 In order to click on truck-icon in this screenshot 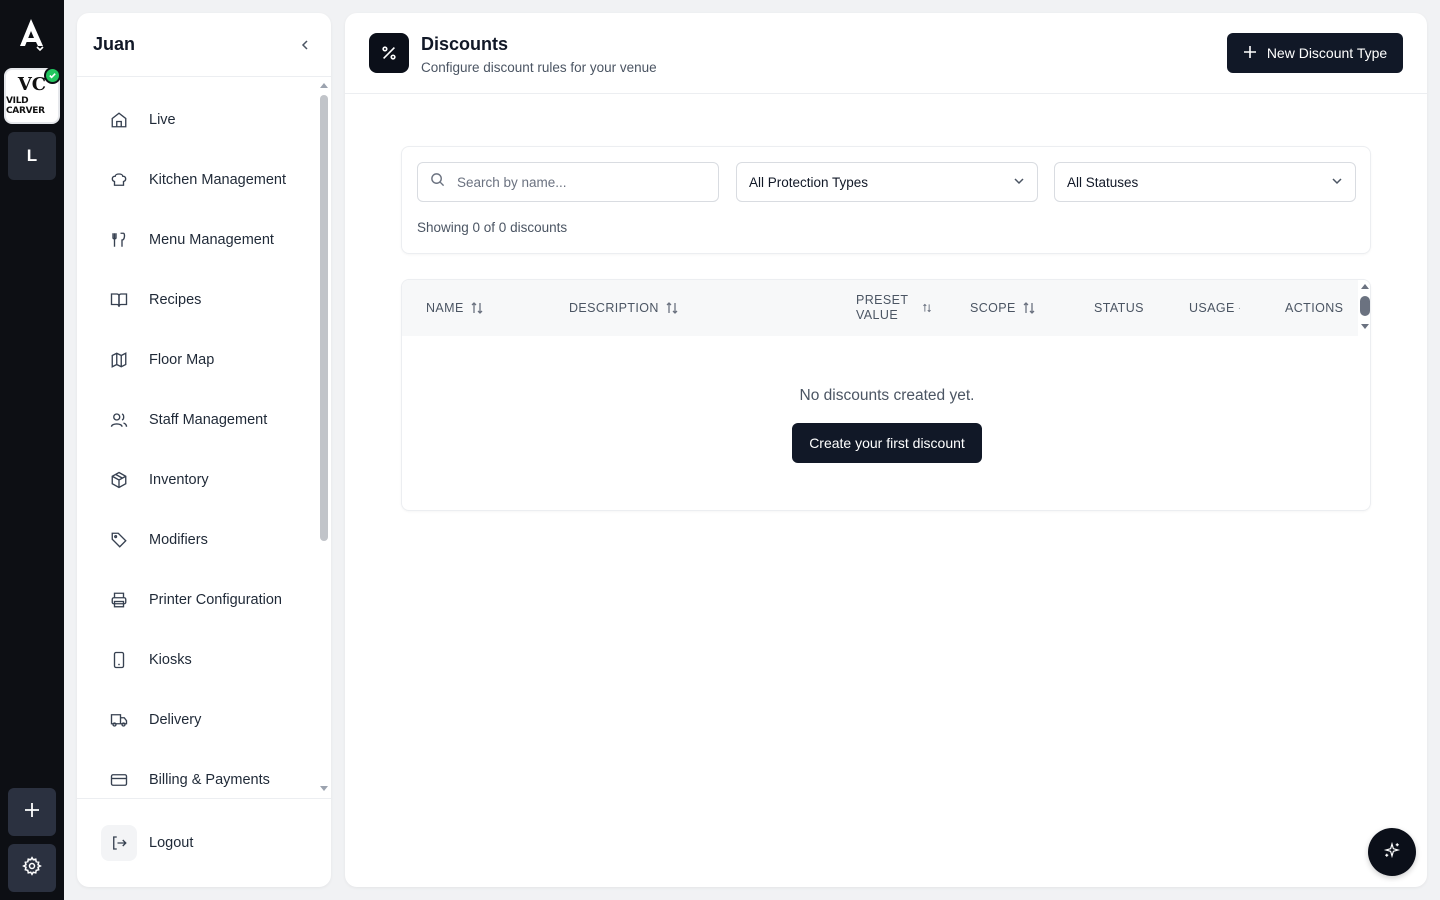, I will do `click(119, 720)`.